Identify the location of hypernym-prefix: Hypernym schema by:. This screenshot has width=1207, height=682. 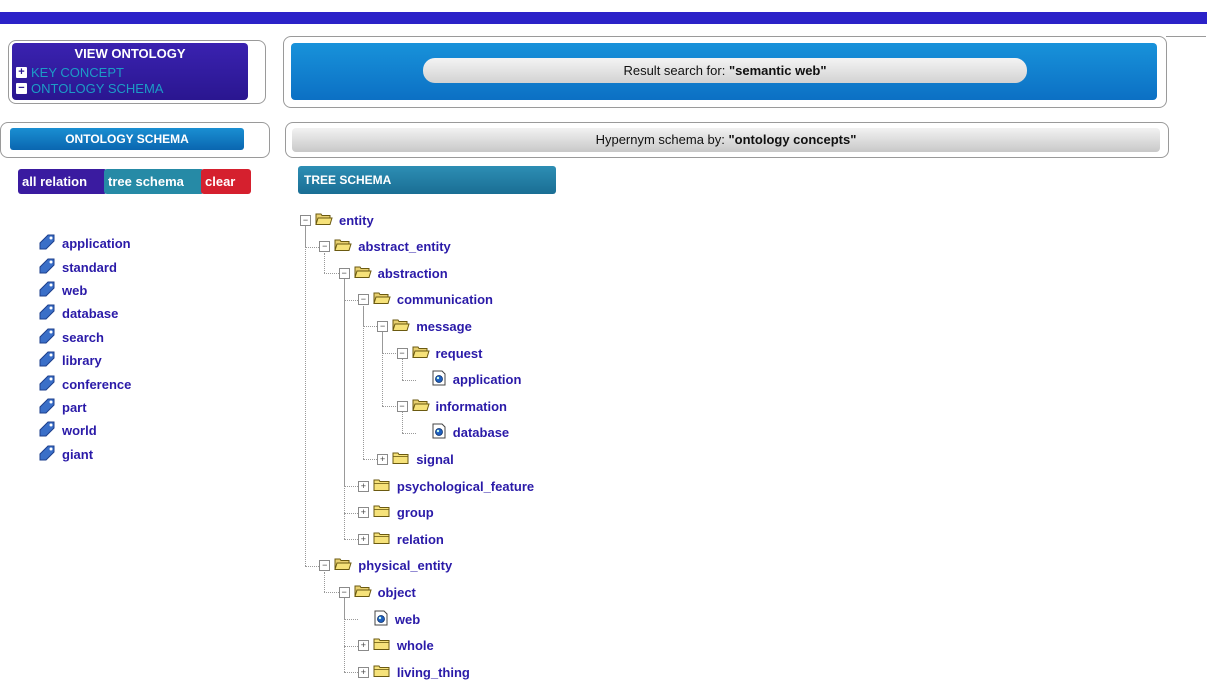
(662, 139).